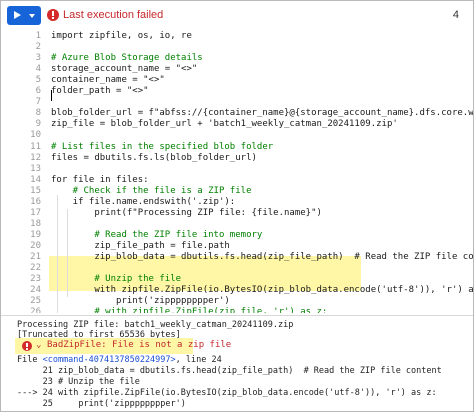  I want to click on chevron-down-icon, so click(32, 16).